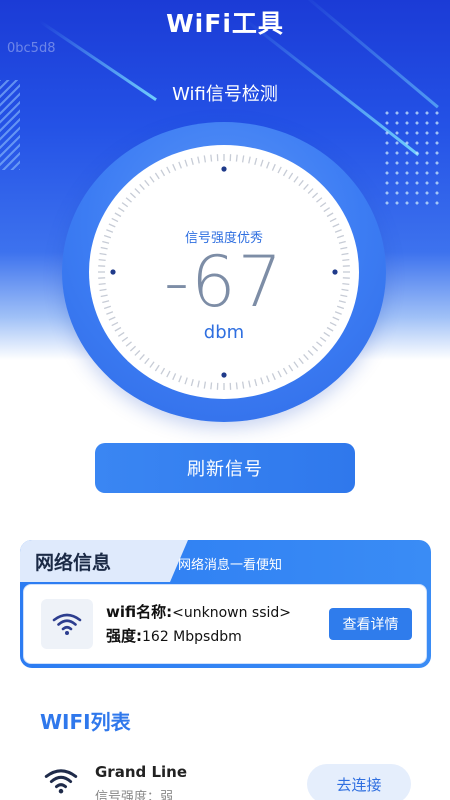 Image resolution: width=450 pixels, height=800 pixels. I want to click on section-title: Wifi信号检测, so click(225, 94).